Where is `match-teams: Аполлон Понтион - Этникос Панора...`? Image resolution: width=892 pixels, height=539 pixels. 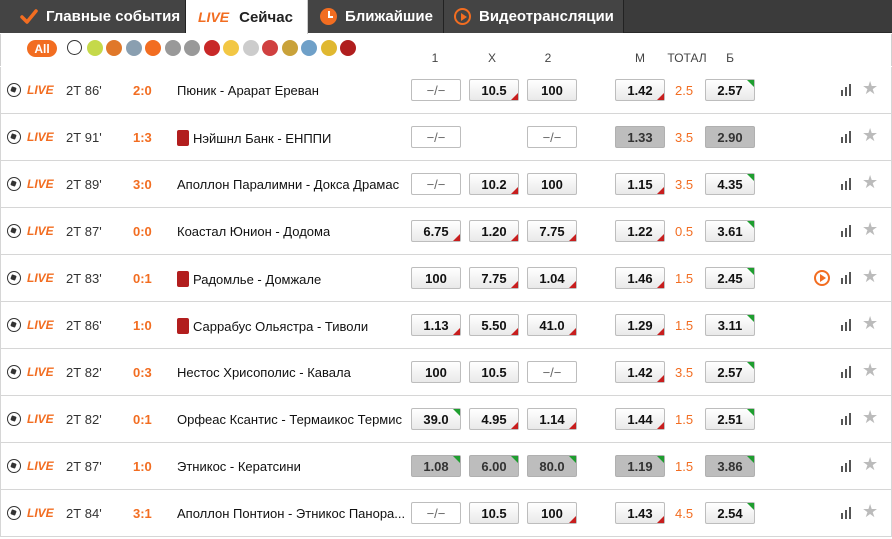
match-teams: Аполлон Понтион - Этникос Панора... is located at coordinates (291, 513).